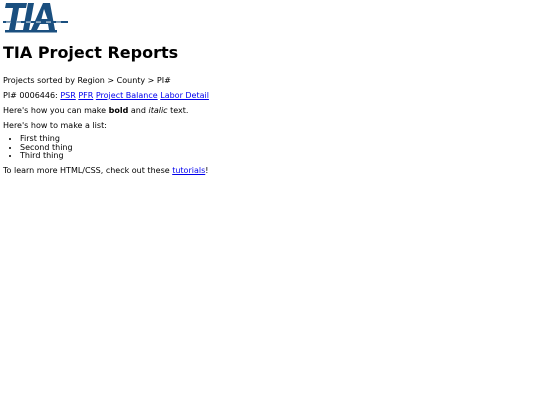 The image size is (540, 405). I want to click on italic-text: italic, so click(158, 110).